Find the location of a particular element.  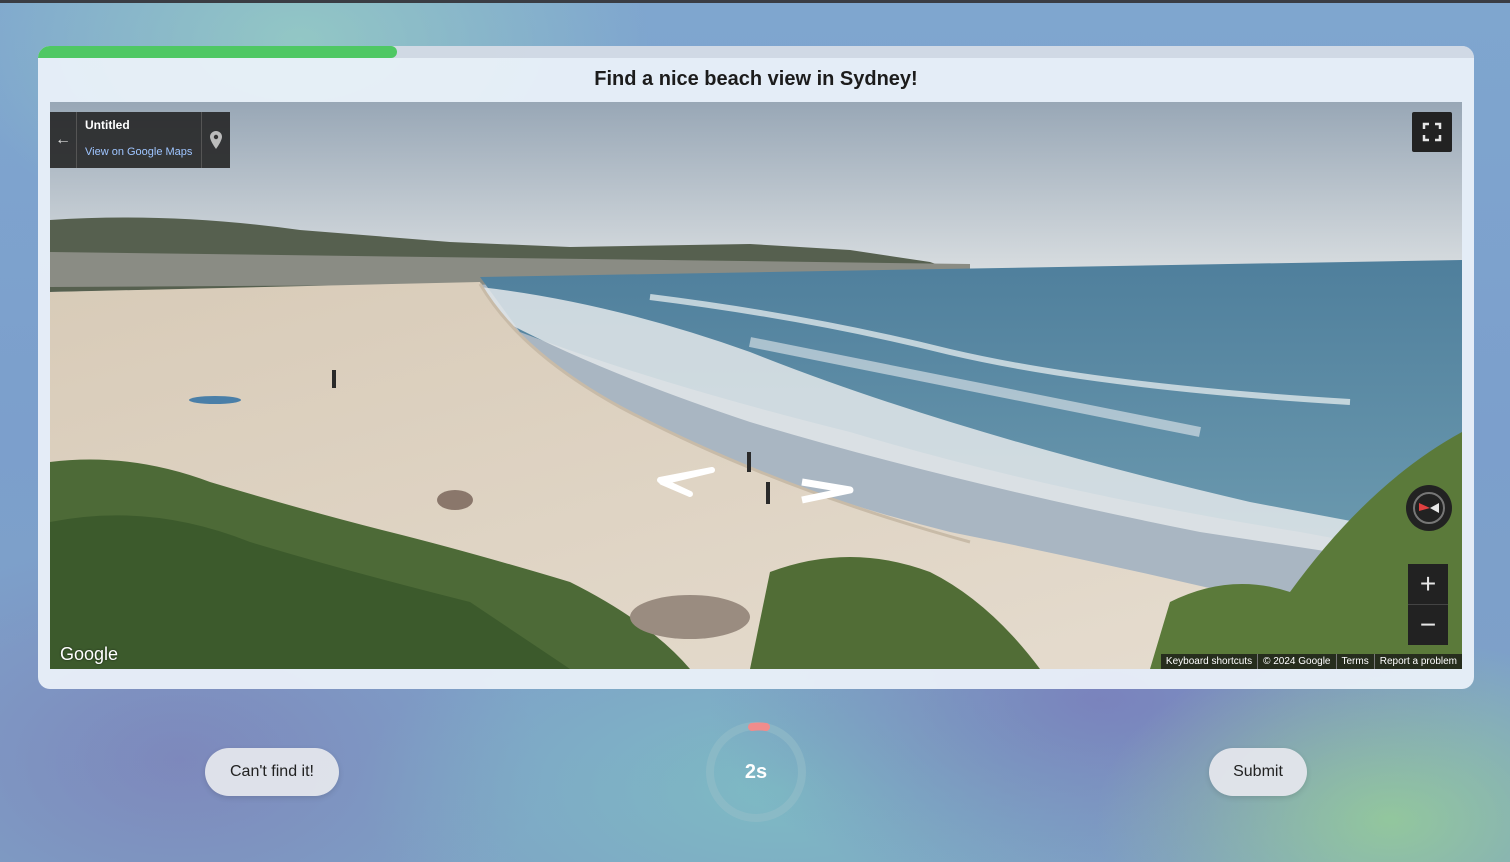

task-prompt: Find a nice beach view in Sydney! is located at coordinates (756, 79).